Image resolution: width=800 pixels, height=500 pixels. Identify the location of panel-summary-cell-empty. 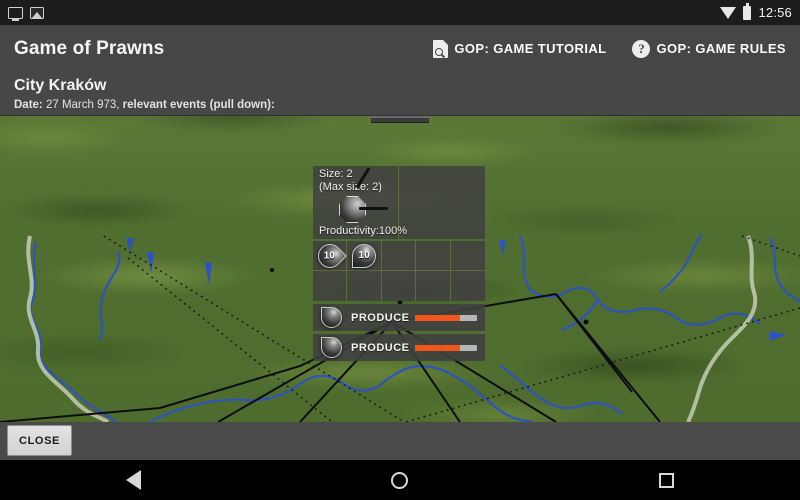
(442, 202).